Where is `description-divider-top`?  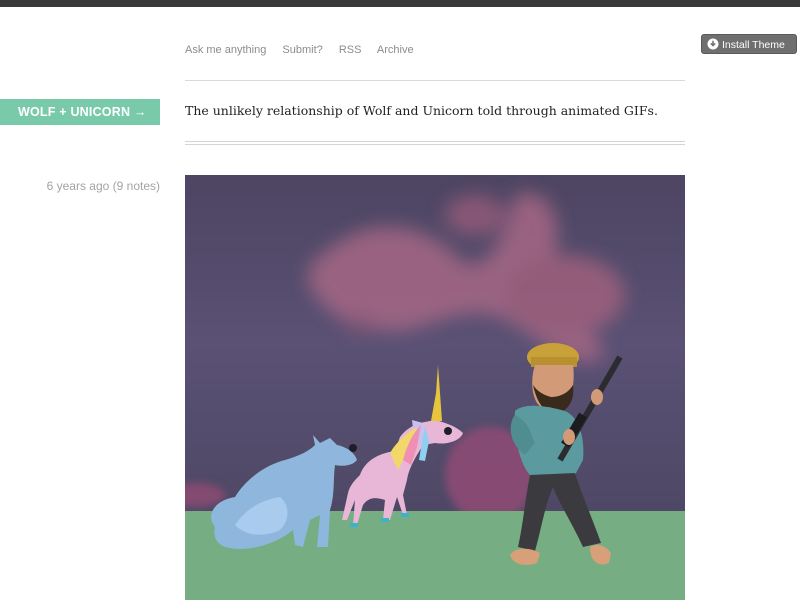 description-divider-top is located at coordinates (435, 141).